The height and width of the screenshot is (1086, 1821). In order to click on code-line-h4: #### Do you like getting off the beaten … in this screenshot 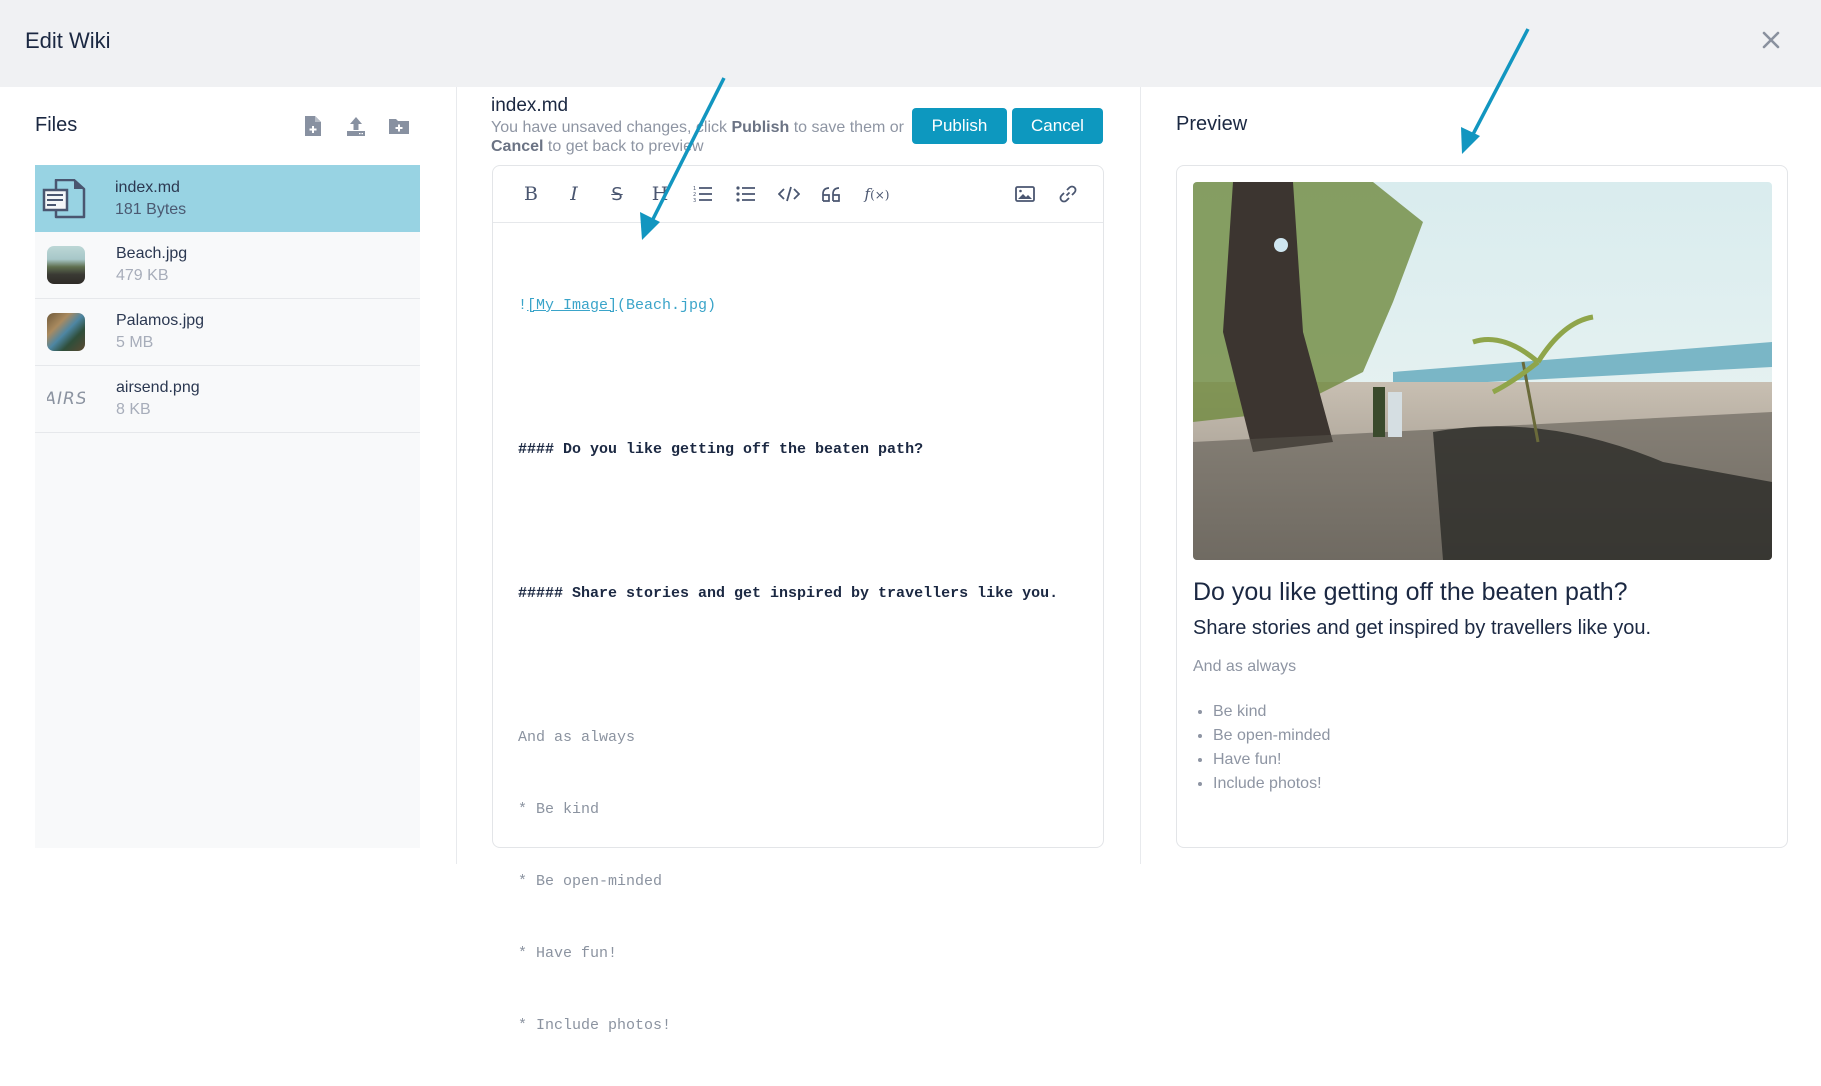, I will do `click(721, 449)`.